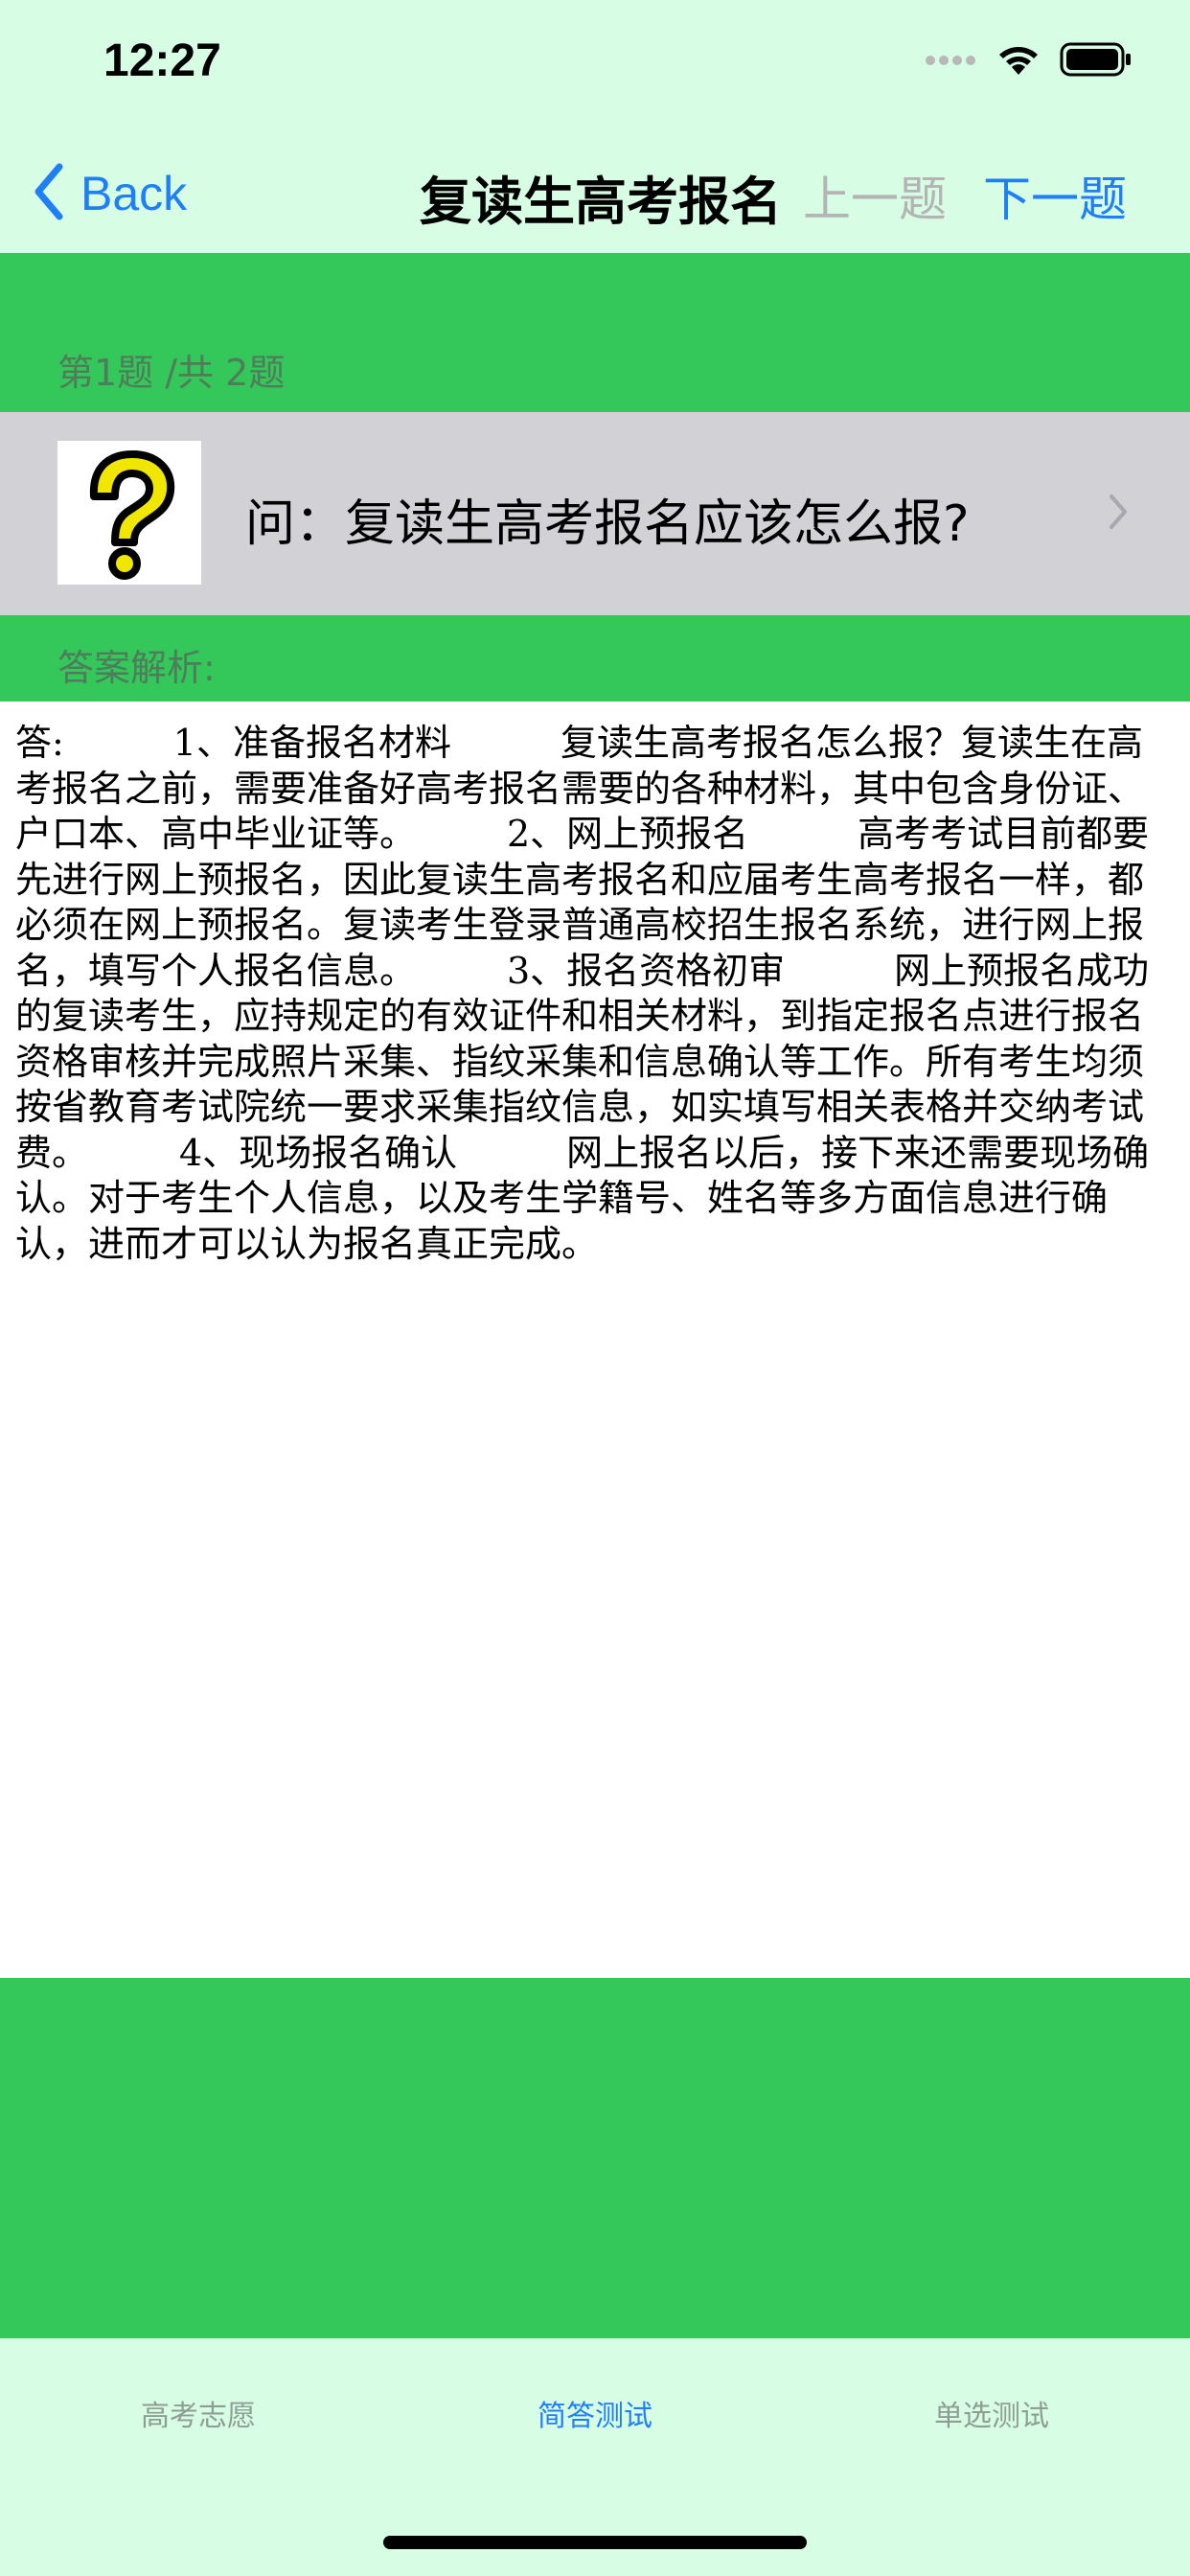 The height and width of the screenshot is (2576, 1190). Describe the element at coordinates (595, 67) in the screenshot. I see `status-bar: 12:27` at that location.